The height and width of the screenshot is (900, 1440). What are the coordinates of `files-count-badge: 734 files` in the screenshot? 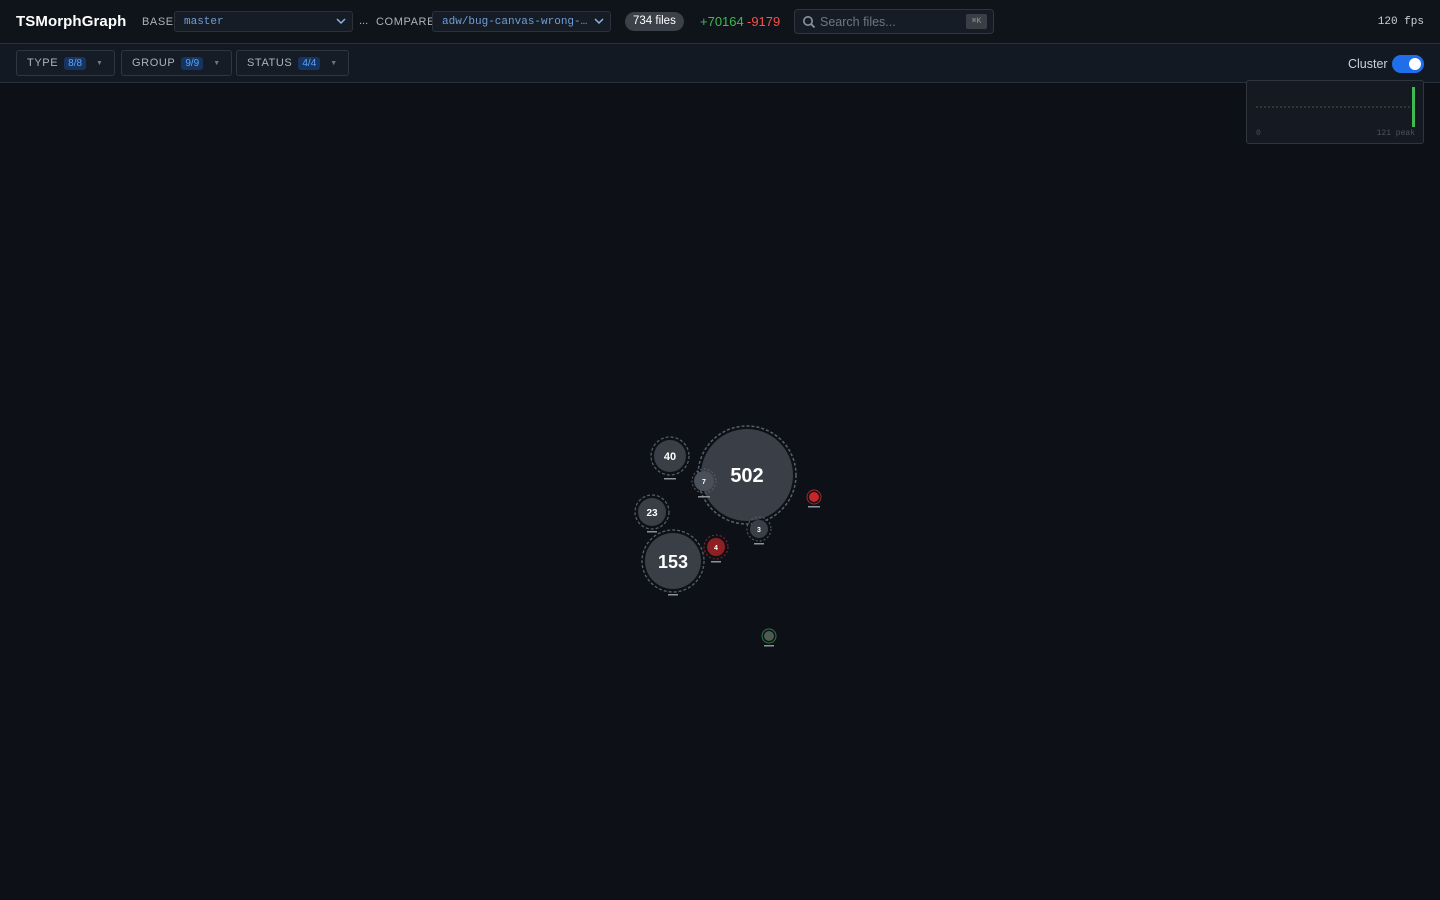 It's located at (654, 21).